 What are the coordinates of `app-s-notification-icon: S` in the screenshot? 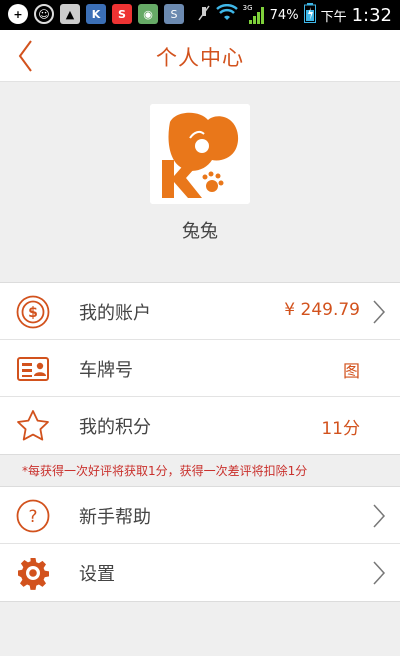 It's located at (122, 14).